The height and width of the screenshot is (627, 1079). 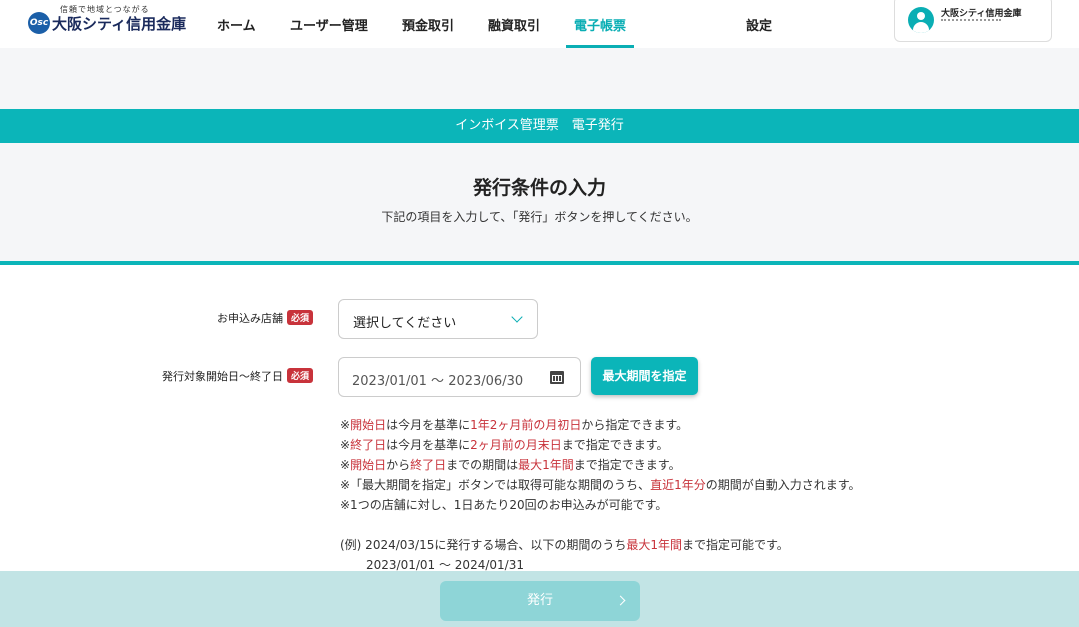 What do you see at coordinates (921, 20) in the screenshot?
I see `user-avatar-icon` at bounding box center [921, 20].